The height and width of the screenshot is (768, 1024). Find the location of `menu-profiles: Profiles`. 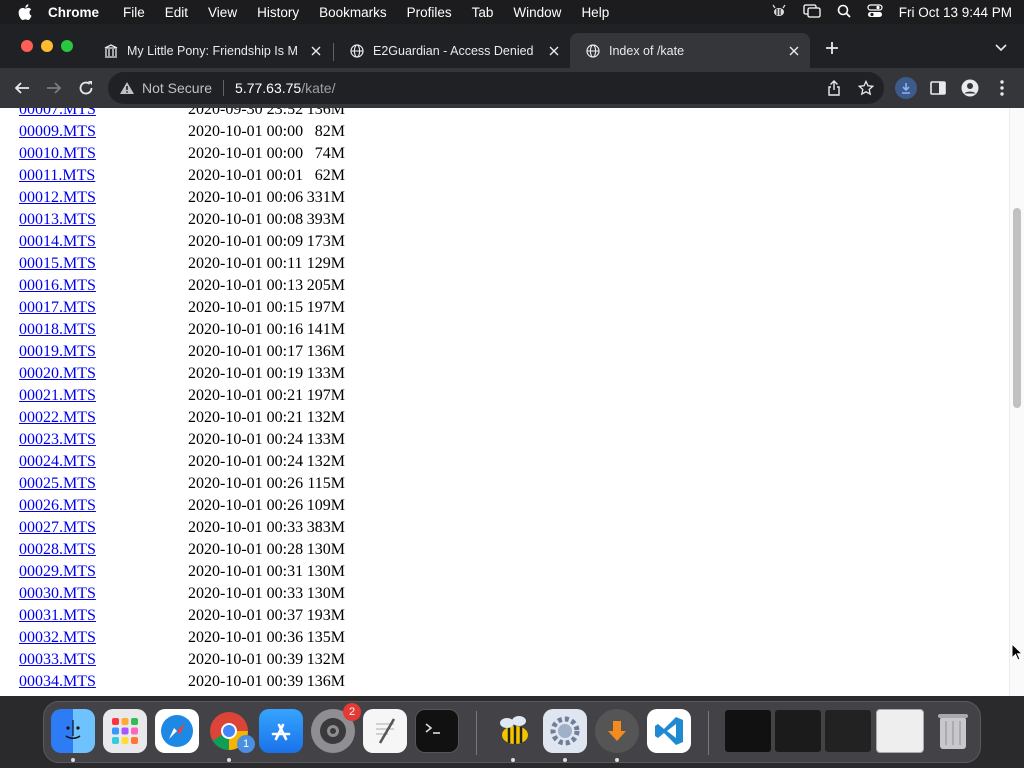

menu-profiles: Profiles is located at coordinates (429, 12).